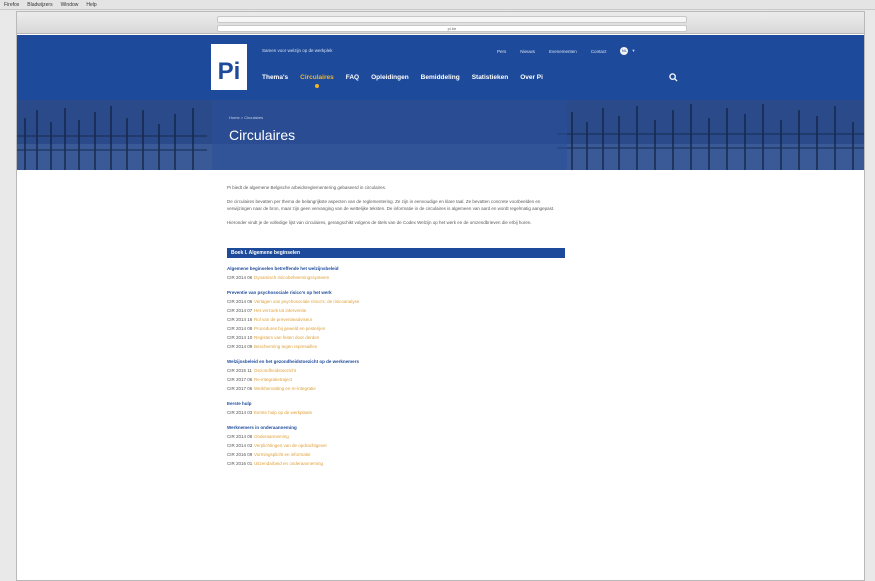  I want to click on list-item: CIR 2017 06 Re-integratietraject, so click(396, 379).